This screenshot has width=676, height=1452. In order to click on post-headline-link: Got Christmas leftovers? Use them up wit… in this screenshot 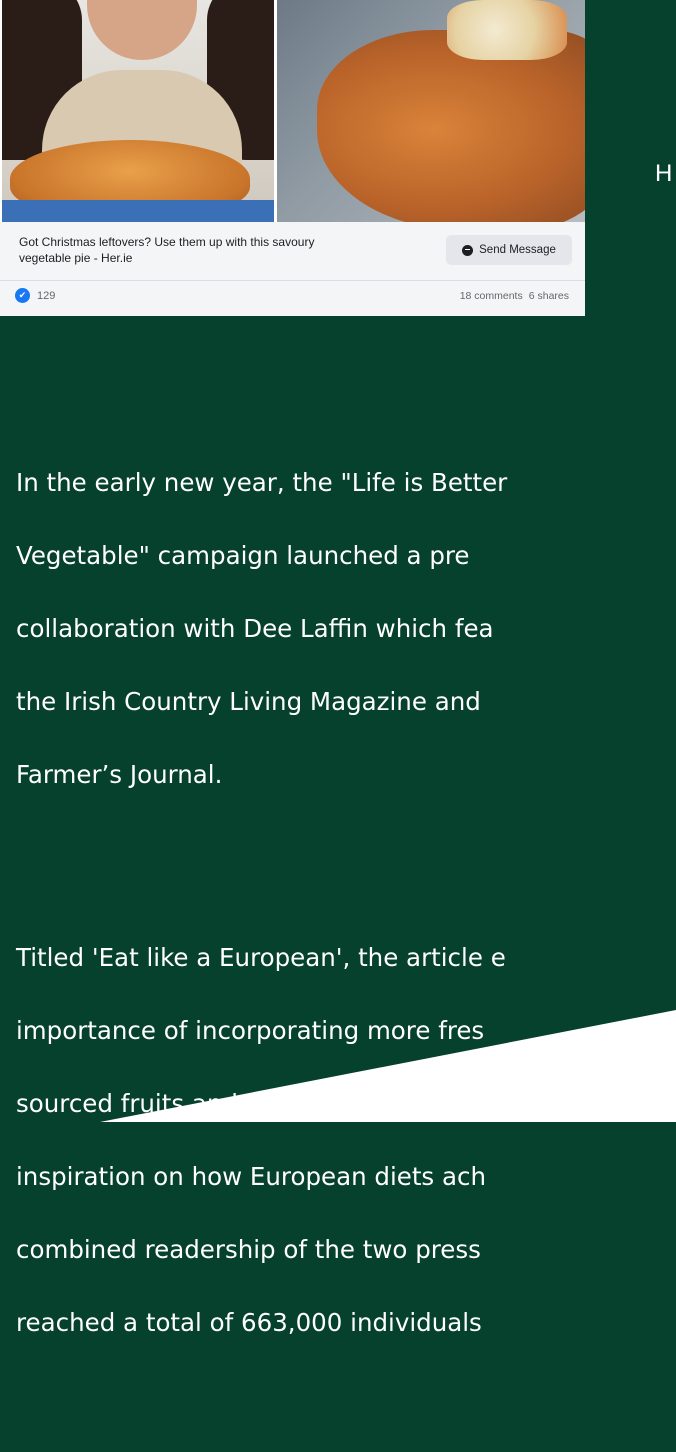, I will do `click(209, 250)`.